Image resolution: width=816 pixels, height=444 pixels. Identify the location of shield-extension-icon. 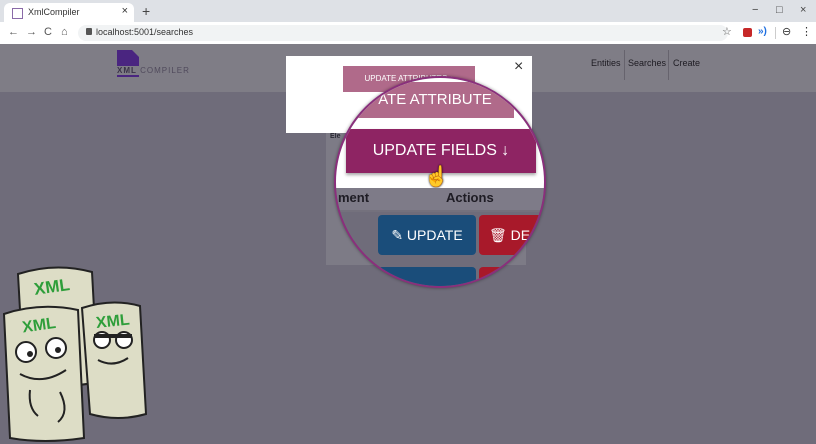
(747, 32).